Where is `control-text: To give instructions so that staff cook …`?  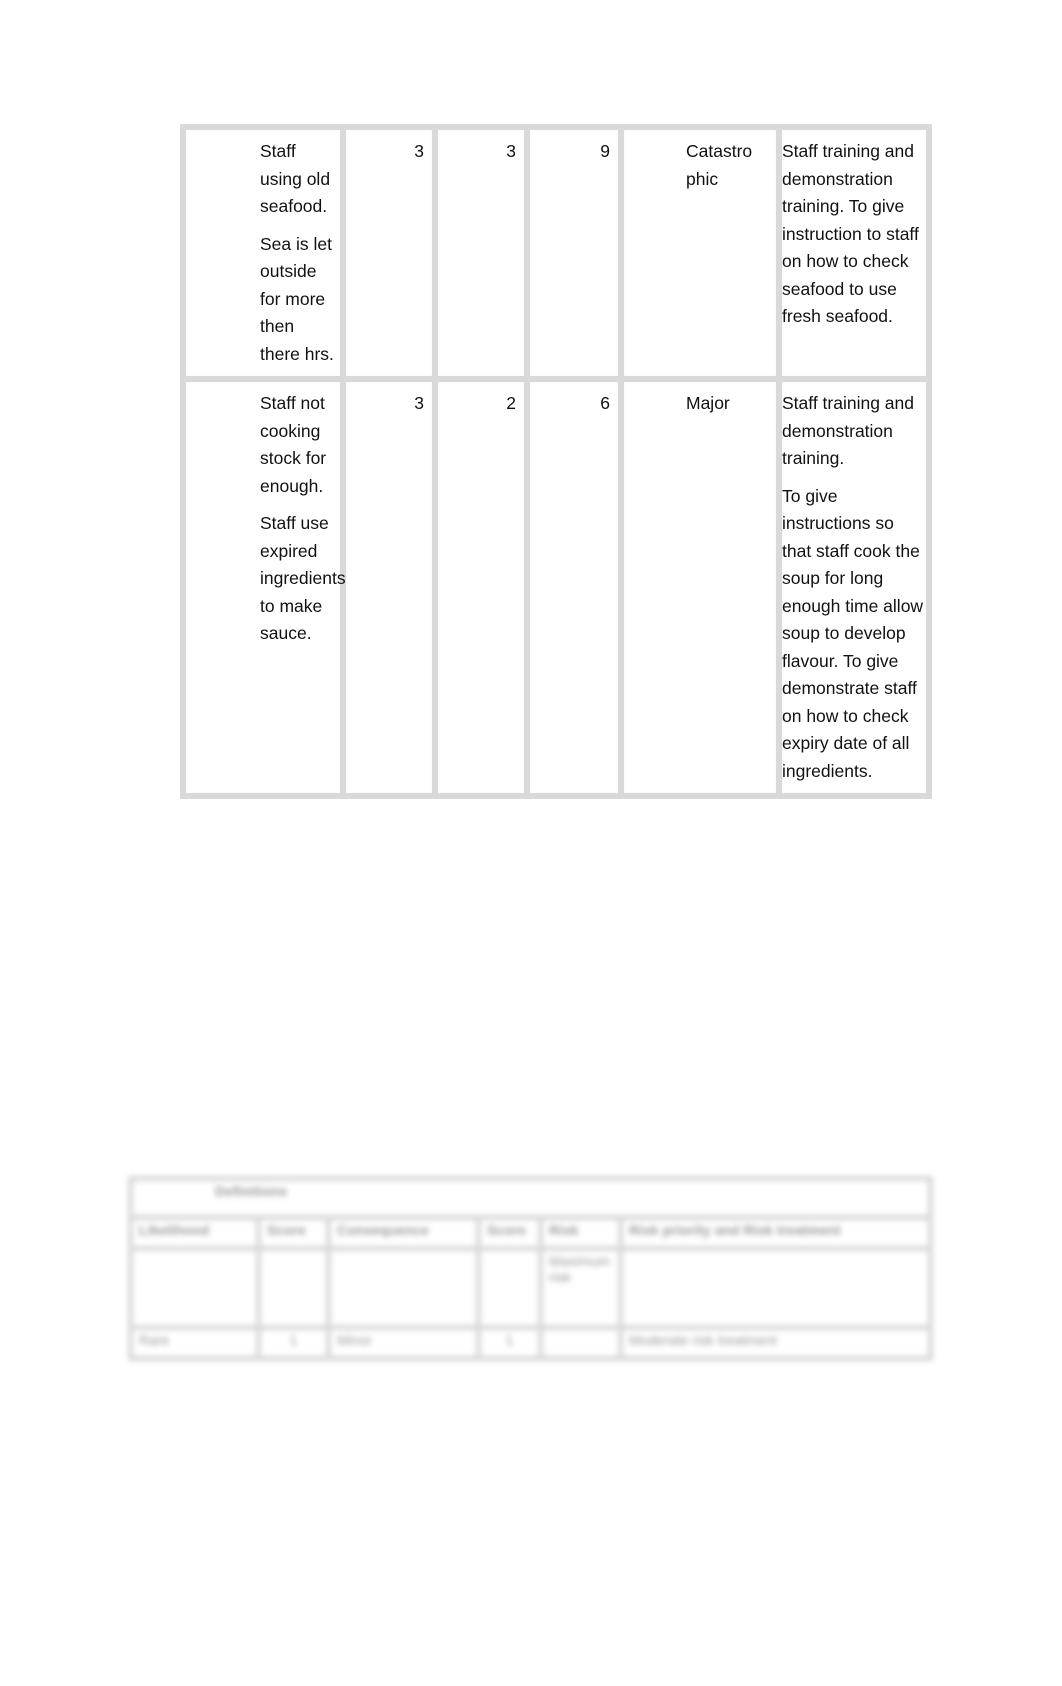
control-text: To give instructions so that staff cook … is located at coordinates (853, 633).